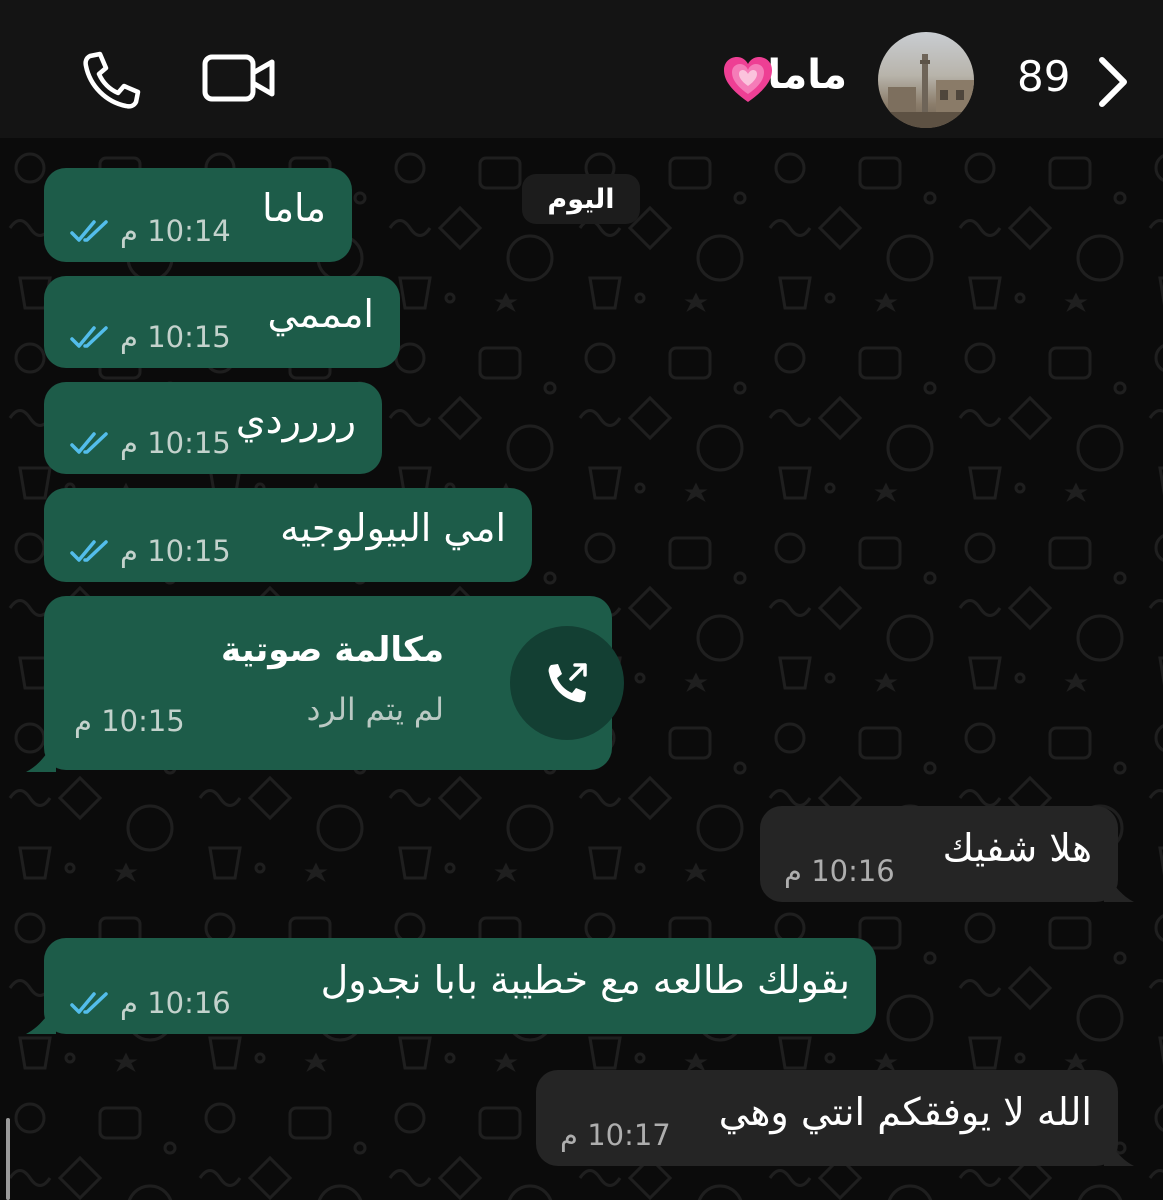  I want to click on message-text: ماما, so click(294, 208).